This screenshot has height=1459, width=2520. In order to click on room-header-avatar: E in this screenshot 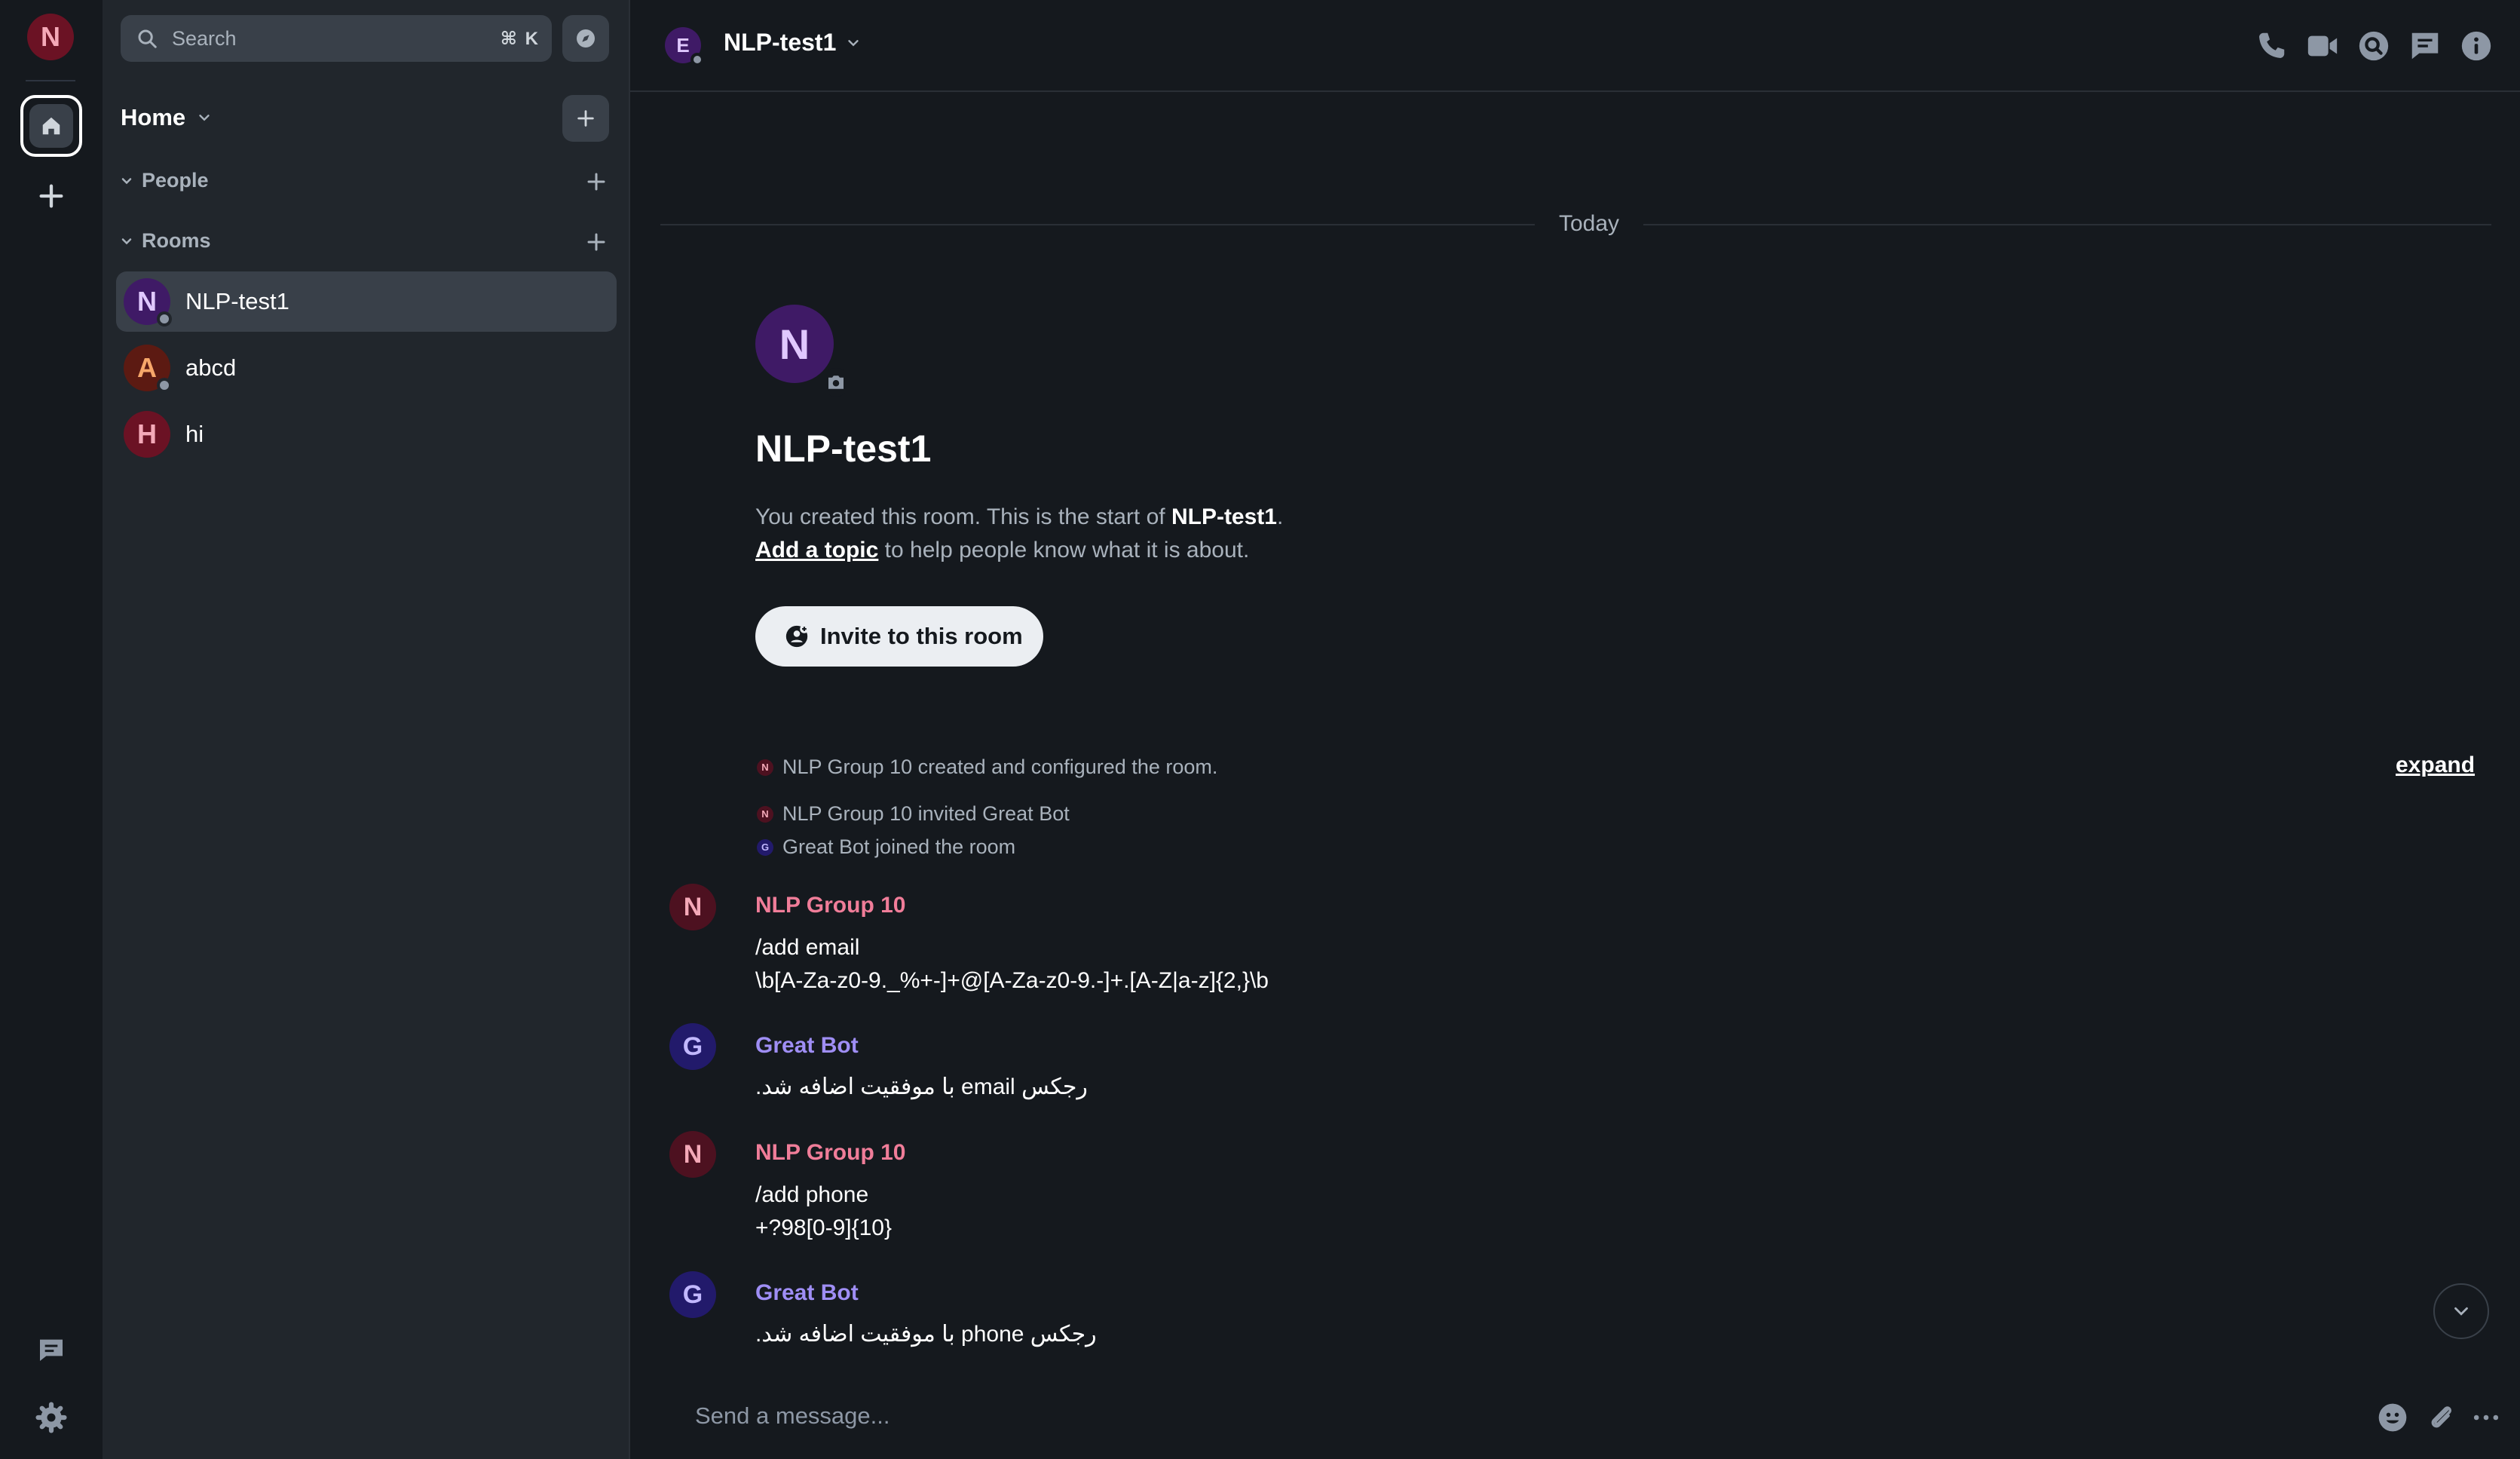, I will do `click(684, 46)`.